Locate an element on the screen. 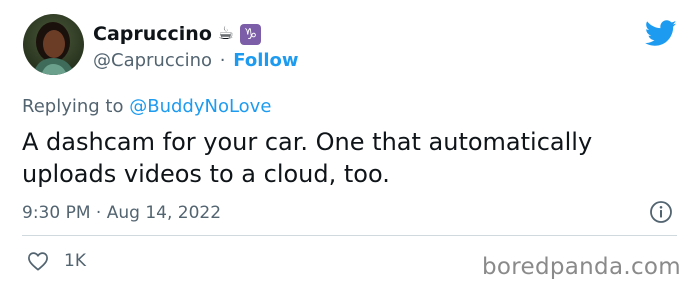  author-handle: @Capruccino is located at coordinates (152, 60).